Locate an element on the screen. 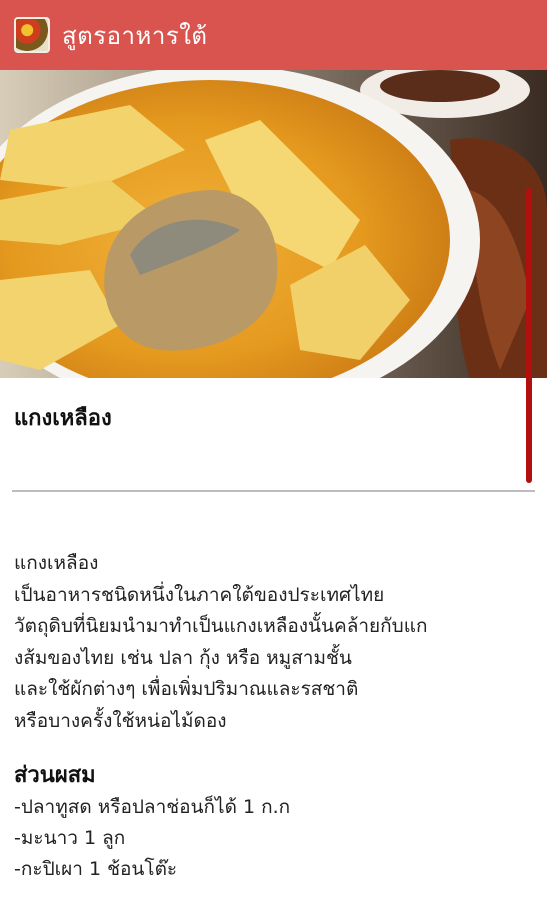  app-bar: สูตรอาหารใต้ is located at coordinates (273, 35).